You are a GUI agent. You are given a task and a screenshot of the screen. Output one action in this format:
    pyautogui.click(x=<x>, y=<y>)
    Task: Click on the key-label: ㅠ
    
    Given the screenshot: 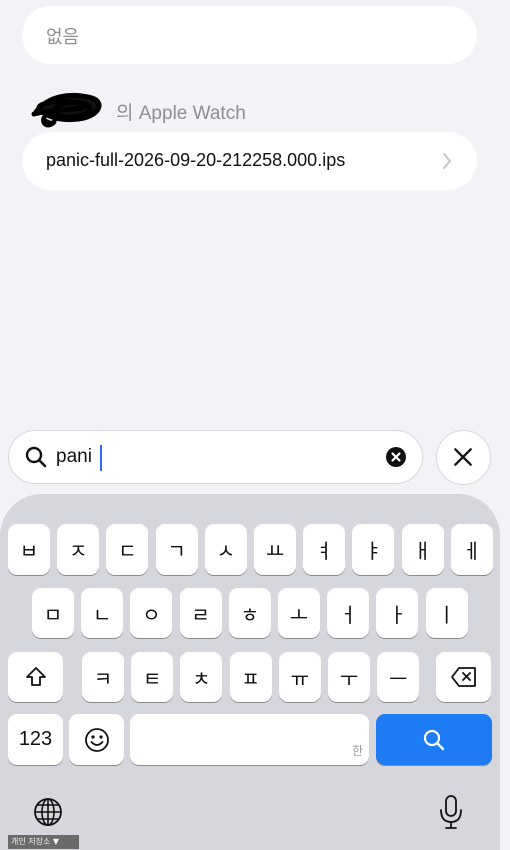 What is the action you would take?
    pyautogui.click(x=299, y=678)
    